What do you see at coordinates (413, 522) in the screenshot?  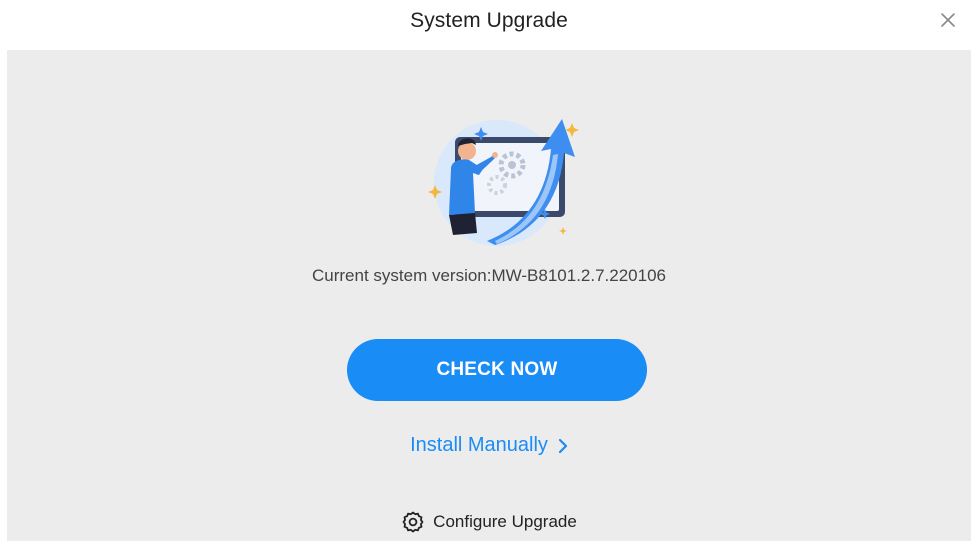 I see `gear-icon` at bounding box center [413, 522].